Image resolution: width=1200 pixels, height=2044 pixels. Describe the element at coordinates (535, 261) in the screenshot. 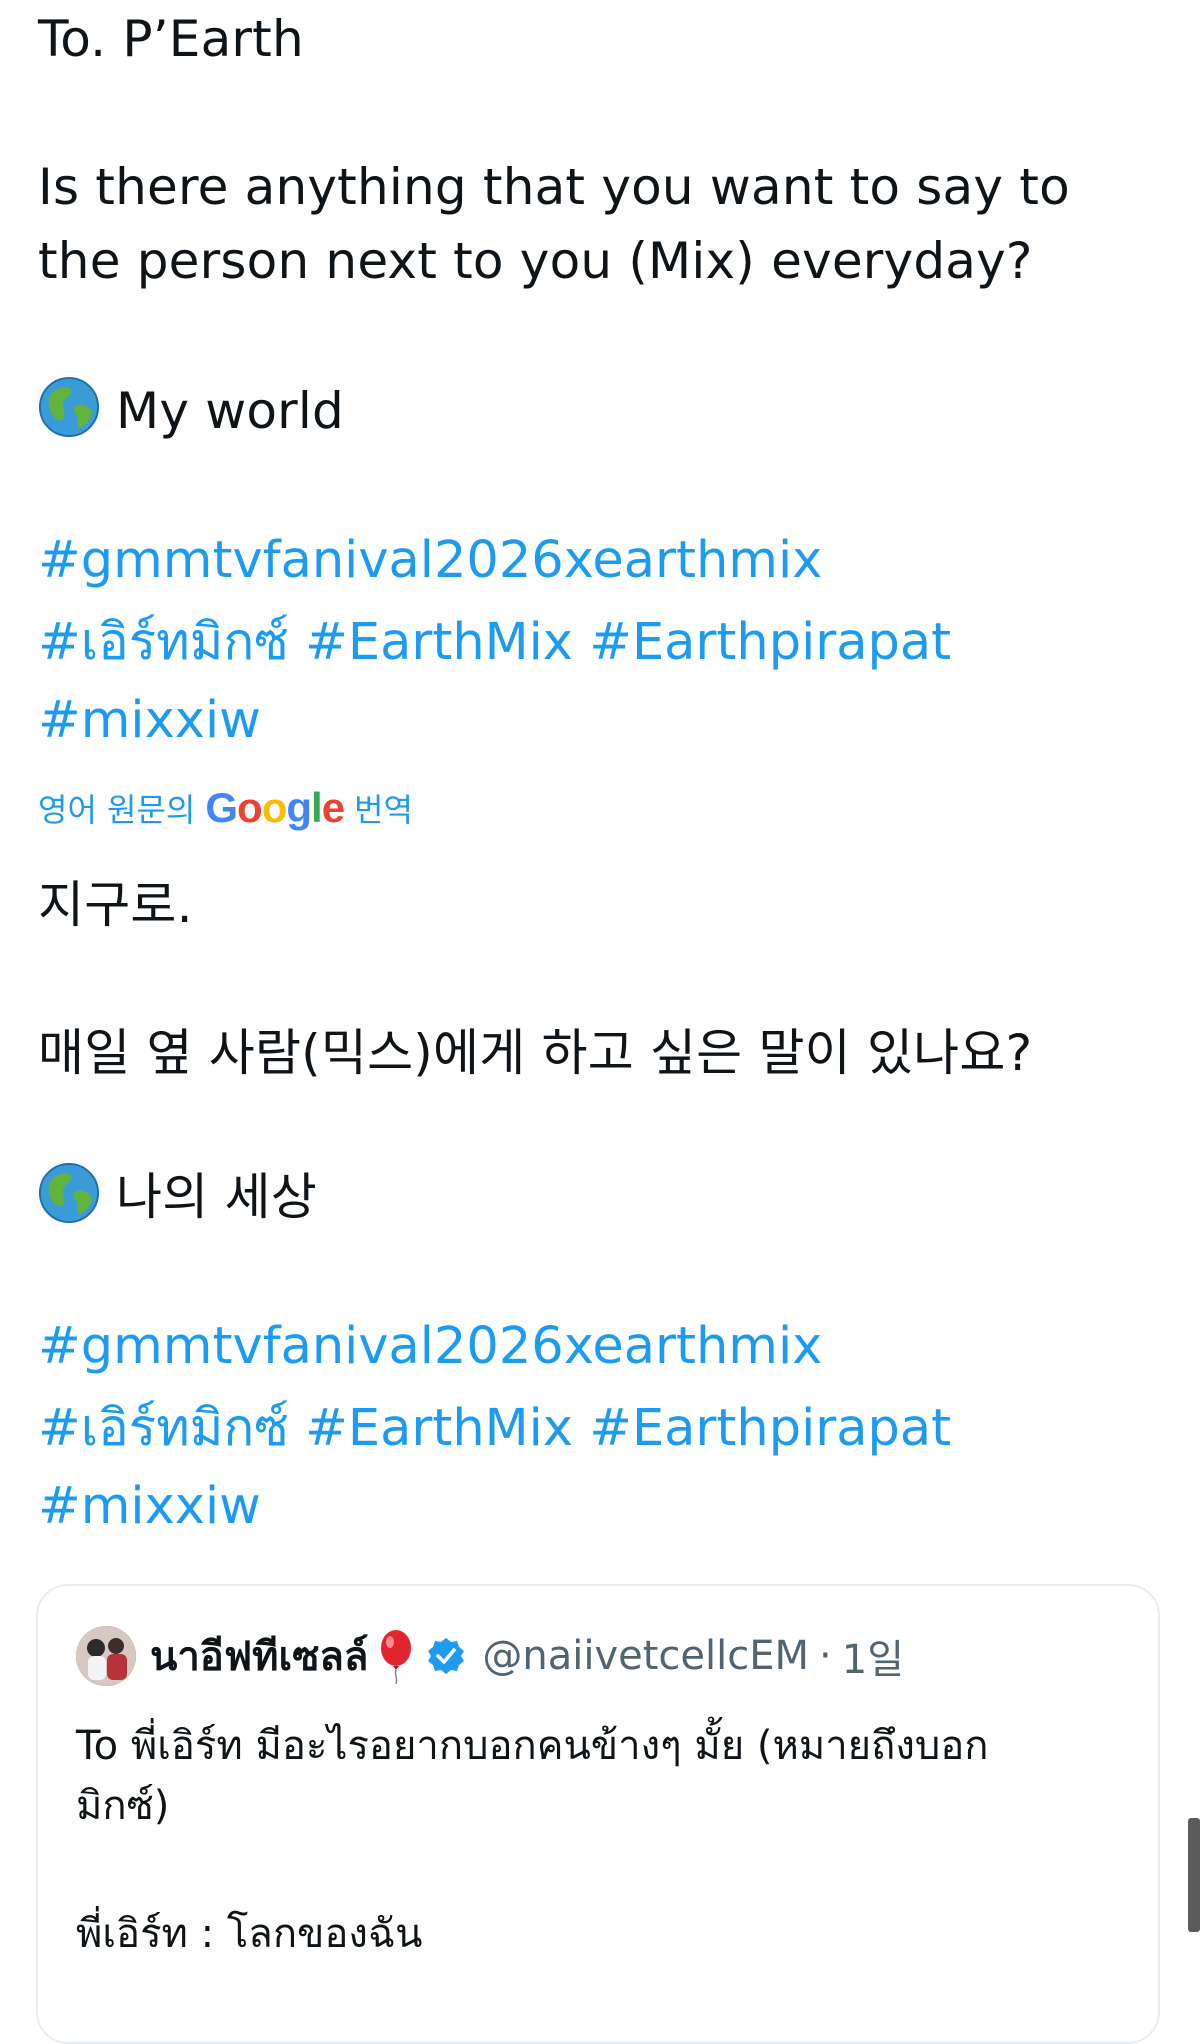

I see `tweet-text-question-line-2: the person next to you (Mix) everyday?` at that location.